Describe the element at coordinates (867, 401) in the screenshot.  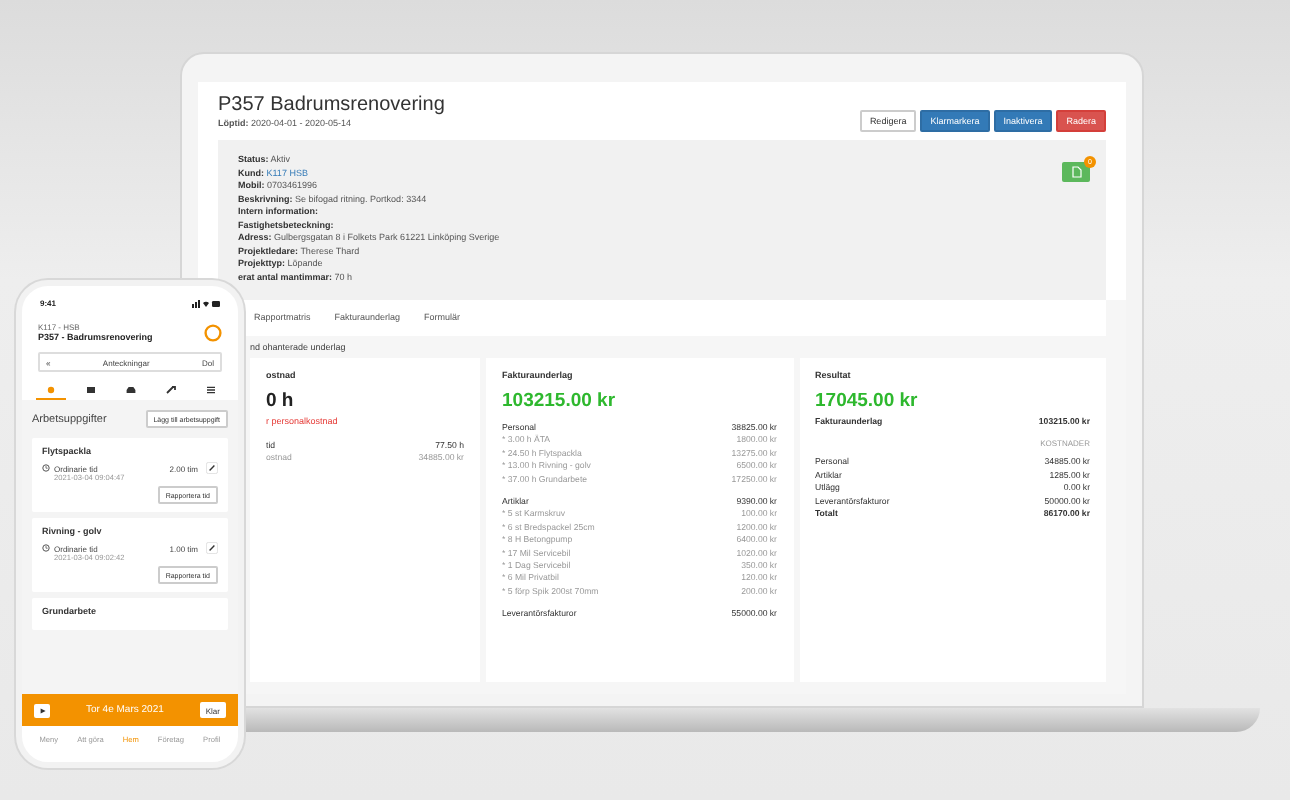
I see `result-total: 17045.00 kr` at that location.